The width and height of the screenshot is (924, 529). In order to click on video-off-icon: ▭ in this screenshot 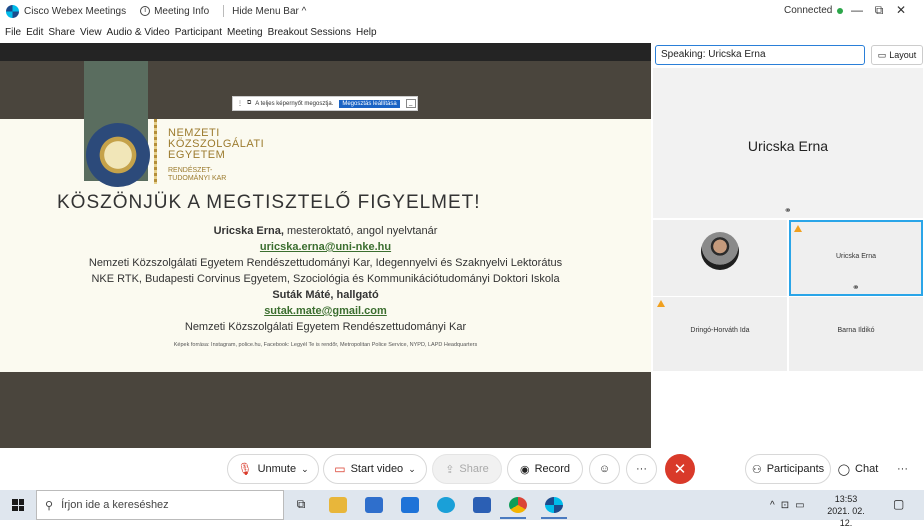, I will do `click(340, 469)`.